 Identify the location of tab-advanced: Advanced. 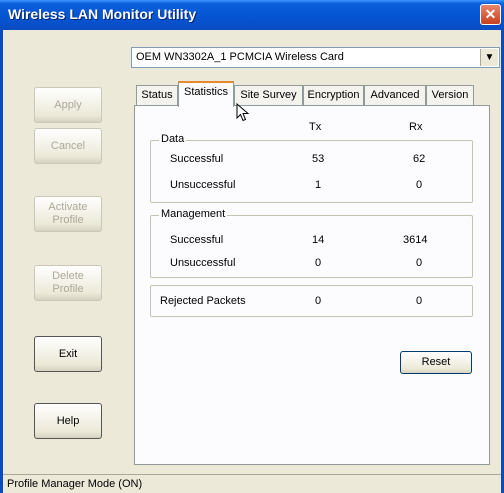
(395, 95).